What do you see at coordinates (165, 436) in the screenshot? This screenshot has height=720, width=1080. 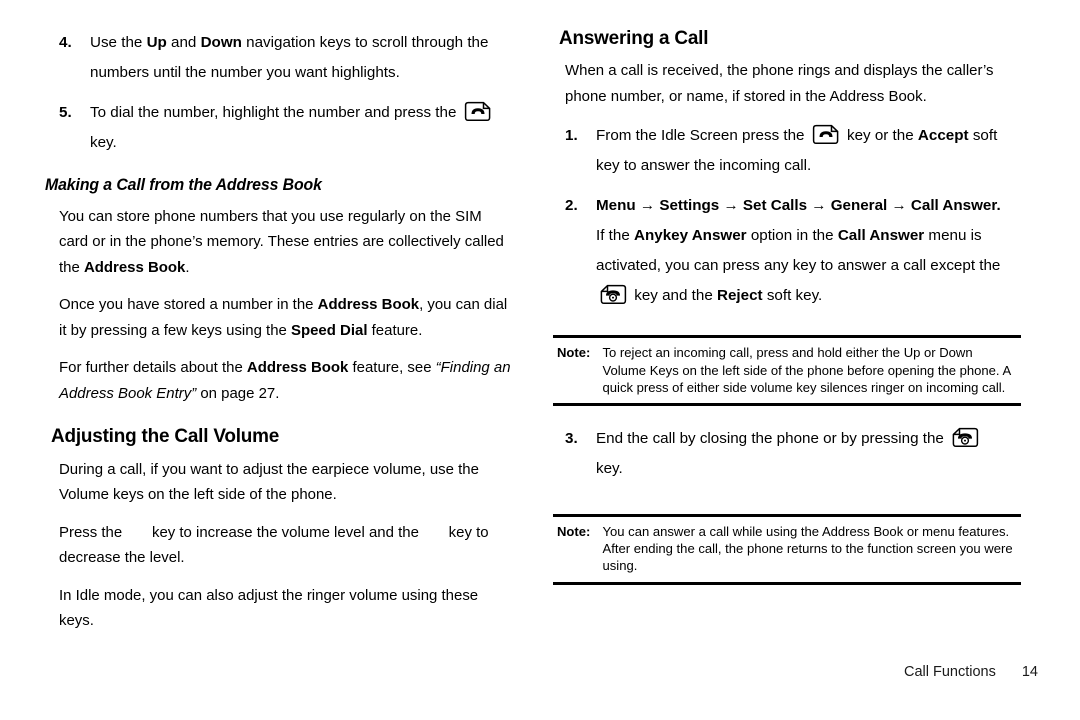 I see `heading-adjusting-call-volume: Adjusting the Call Volume` at bounding box center [165, 436].